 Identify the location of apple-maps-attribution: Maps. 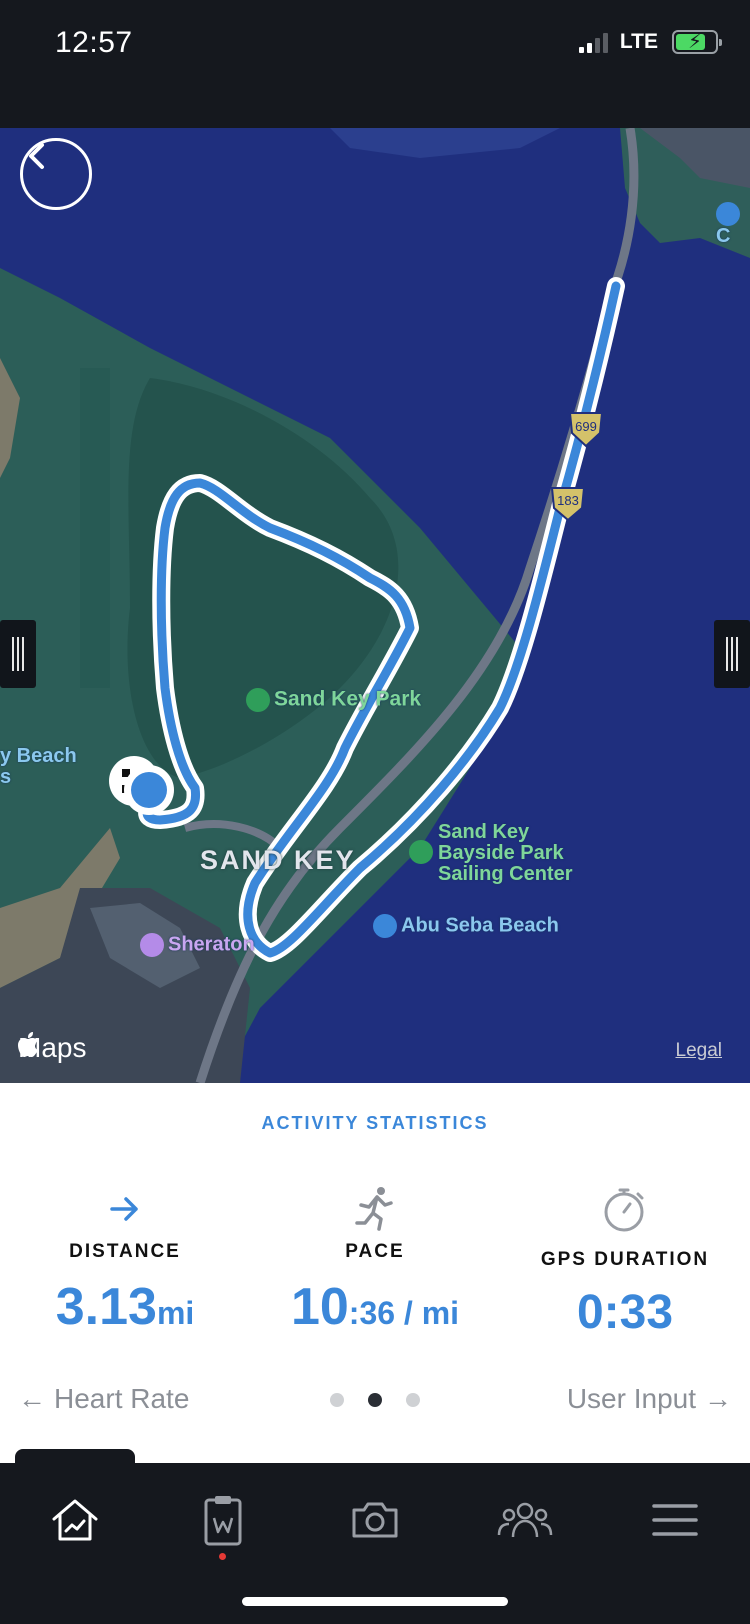
(52, 1047).